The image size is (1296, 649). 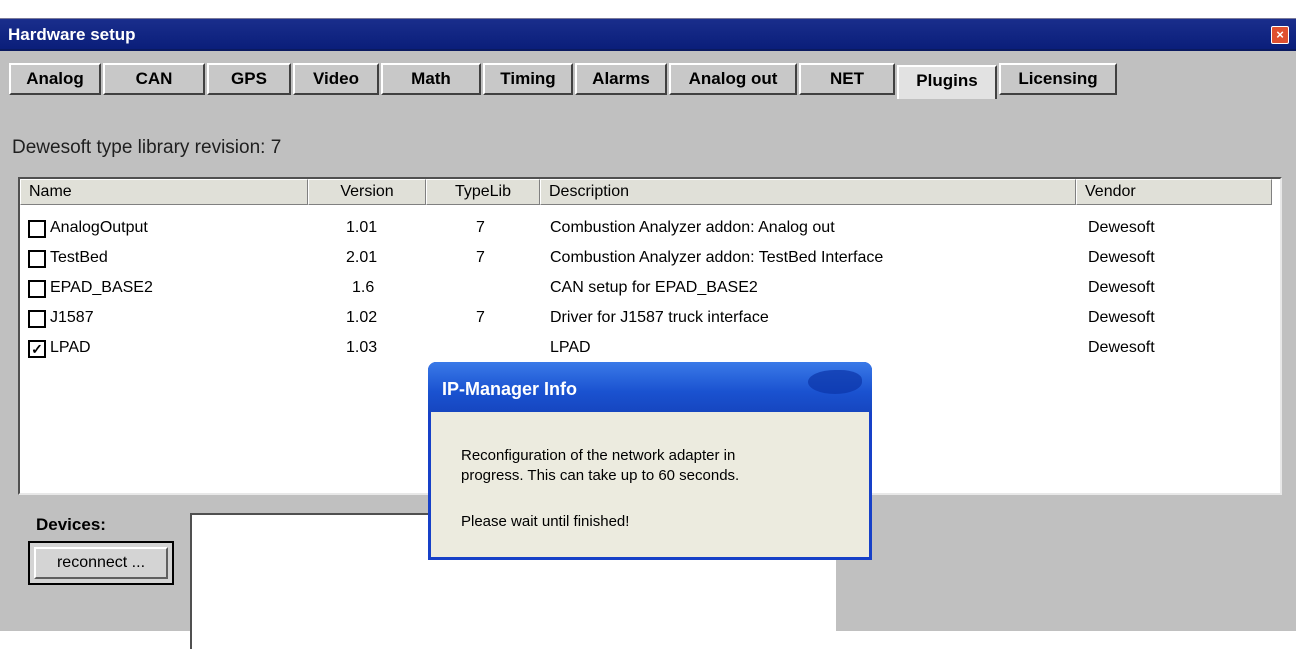 What do you see at coordinates (70, 347) in the screenshot?
I see `plugin-name: LPAD` at bounding box center [70, 347].